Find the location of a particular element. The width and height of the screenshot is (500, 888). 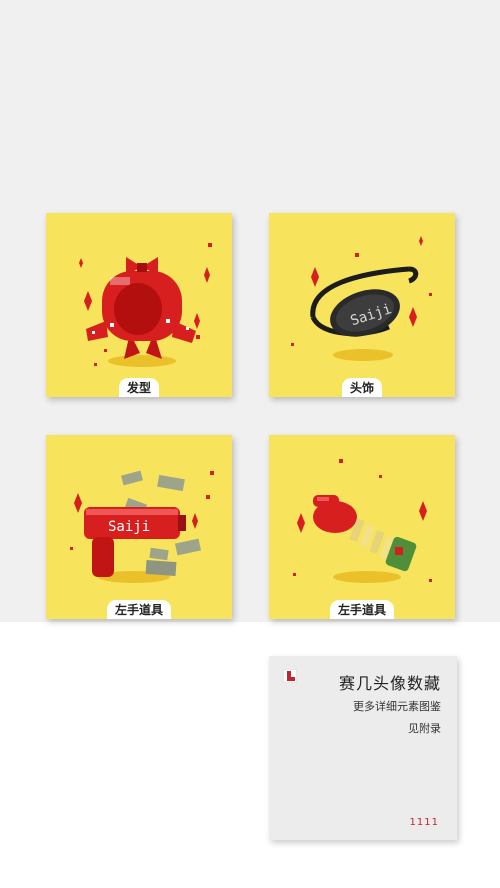

red-bow-hair-pixel-art is located at coordinates (145, 305).